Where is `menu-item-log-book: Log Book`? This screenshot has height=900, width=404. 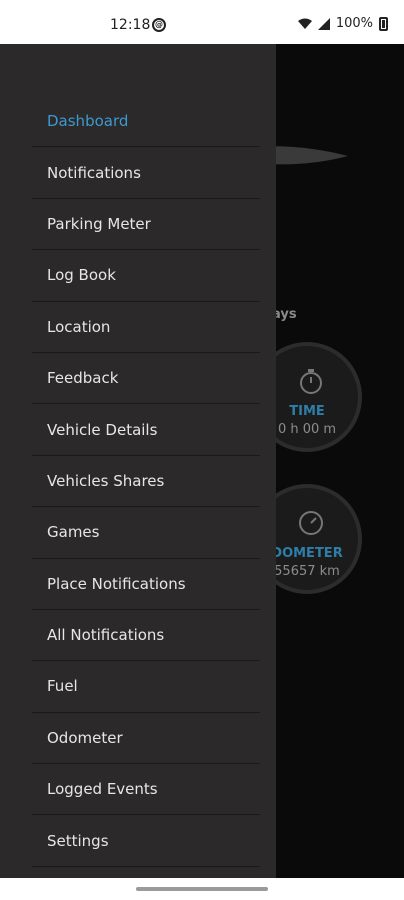
menu-item-log-book: Log Book is located at coordinates (146, 276).